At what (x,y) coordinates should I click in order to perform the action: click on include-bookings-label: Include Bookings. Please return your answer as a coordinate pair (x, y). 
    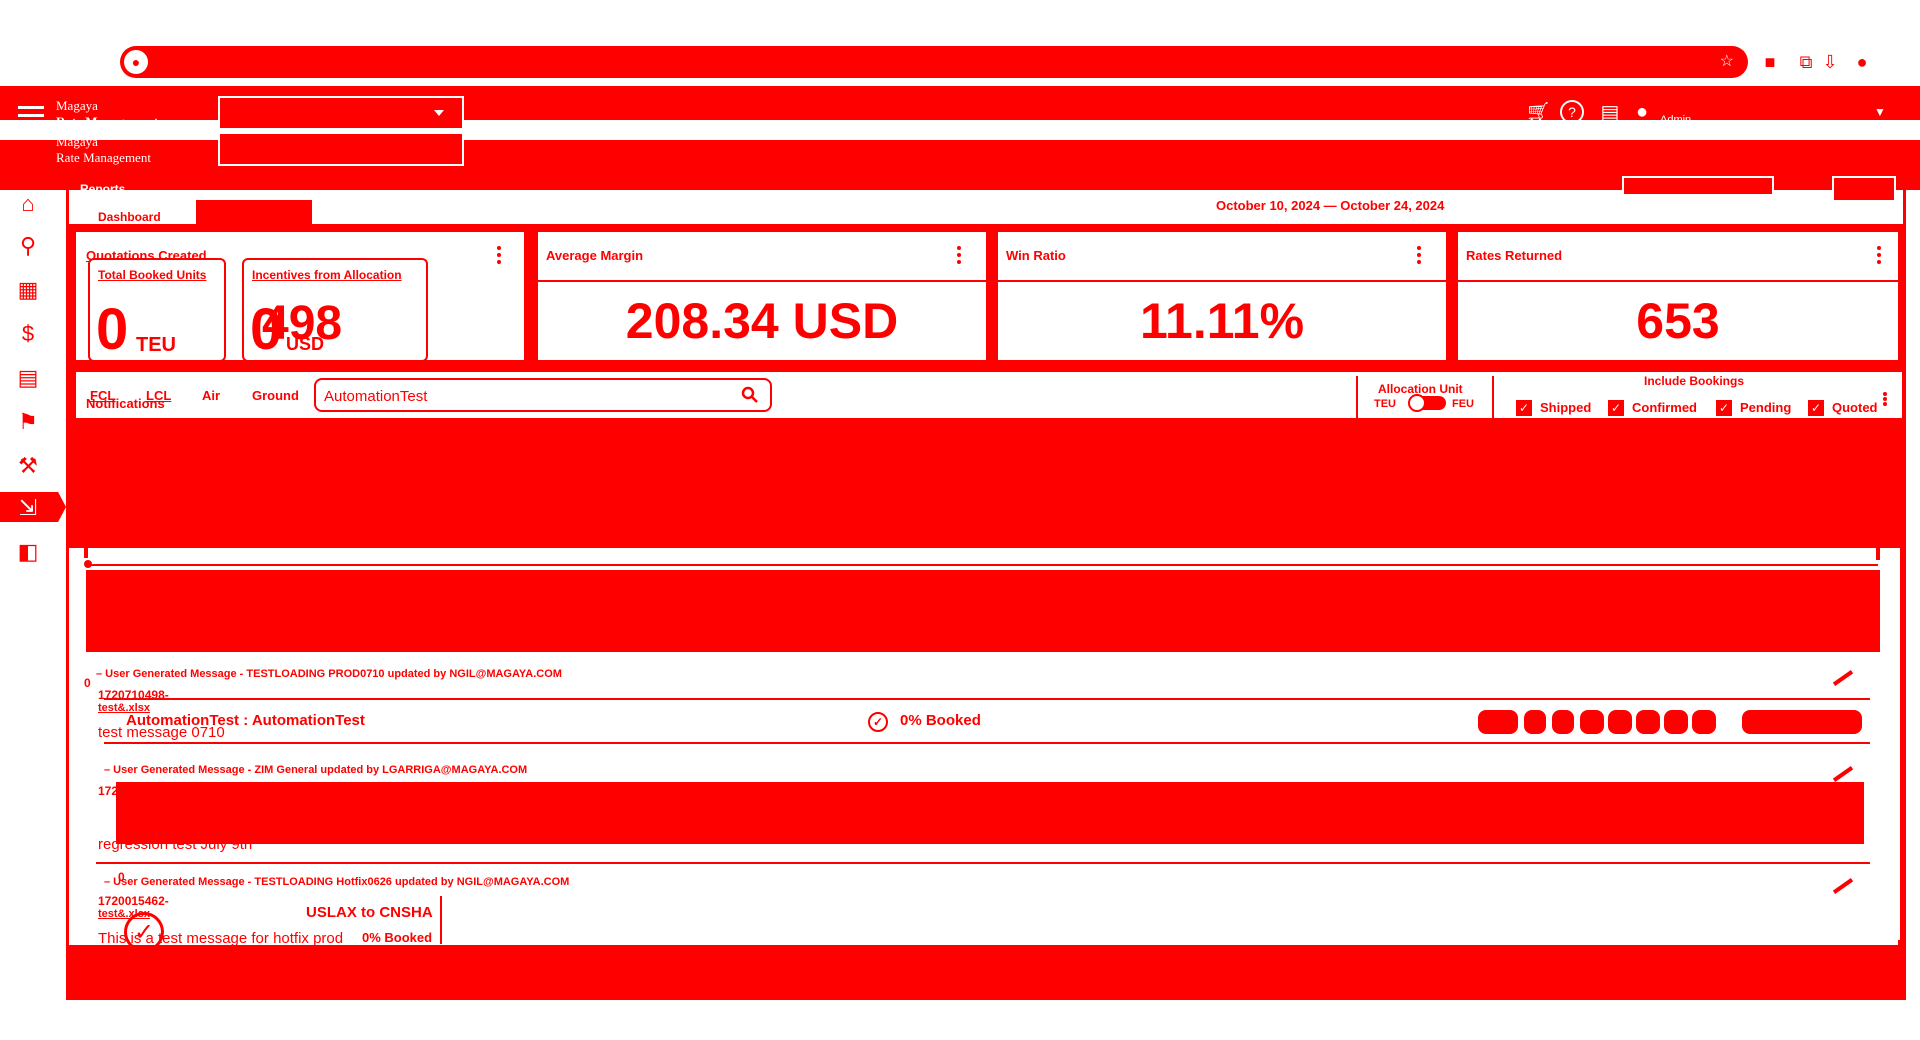
    Looking at the image, I should click on (1694, 381).